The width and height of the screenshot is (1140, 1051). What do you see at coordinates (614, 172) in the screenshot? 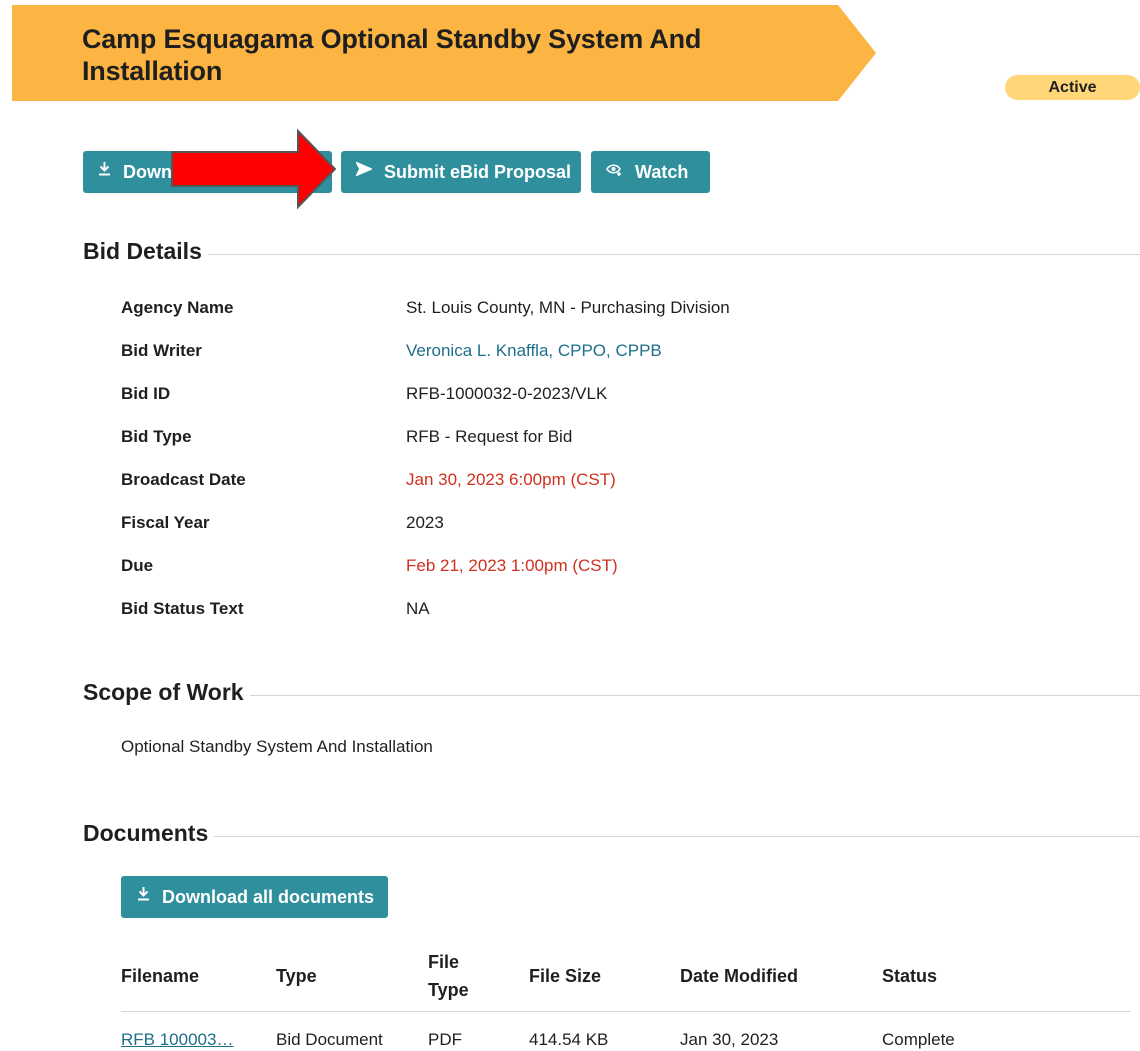
I see `eye-plus-icon` at bounding box center [614, 172].